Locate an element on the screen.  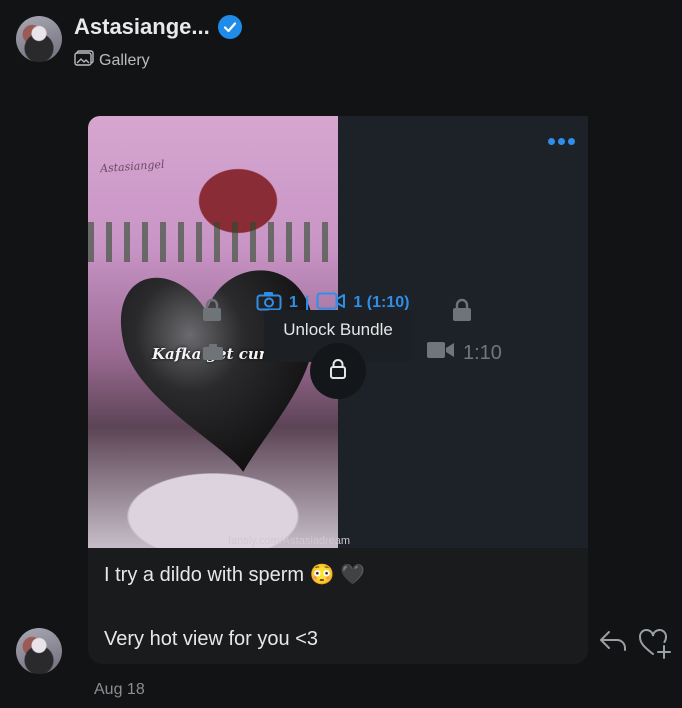
gallery-link: Gallery is located at coordinates (112, 60).